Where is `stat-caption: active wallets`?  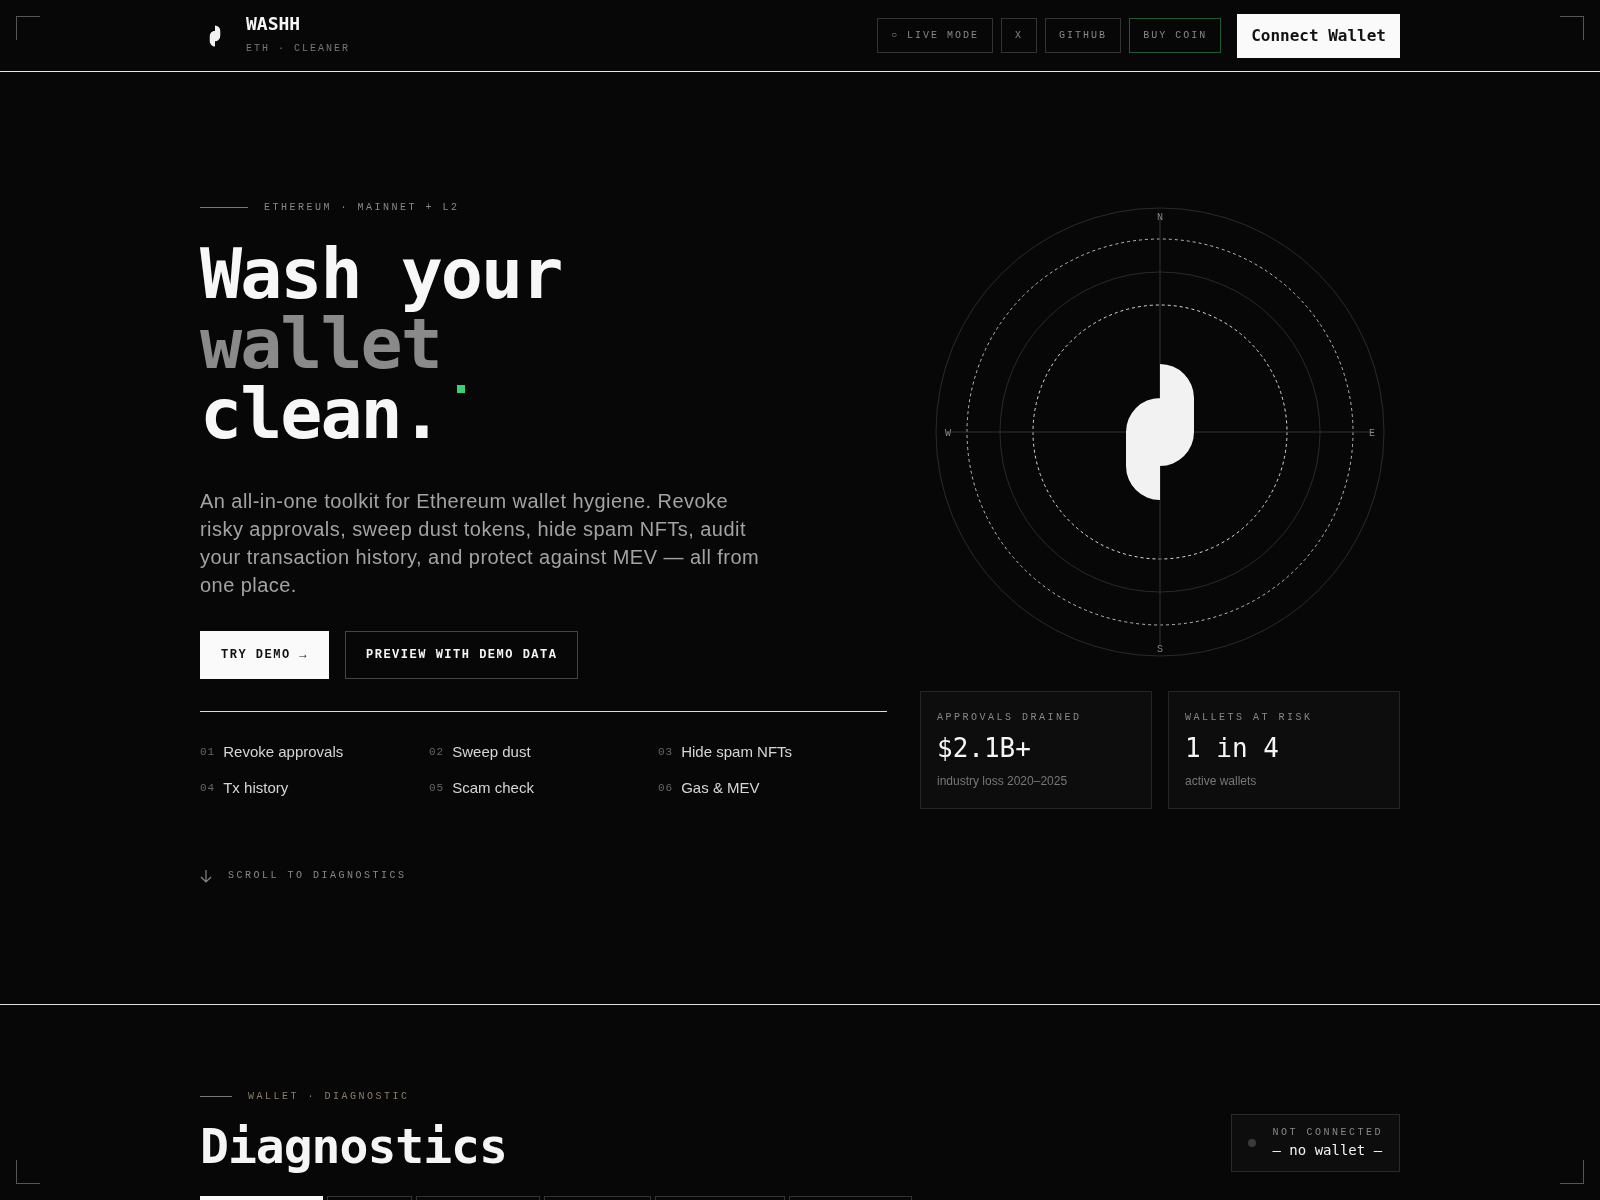
stat-caption: active wallets is located at coordinates (1221, 781).